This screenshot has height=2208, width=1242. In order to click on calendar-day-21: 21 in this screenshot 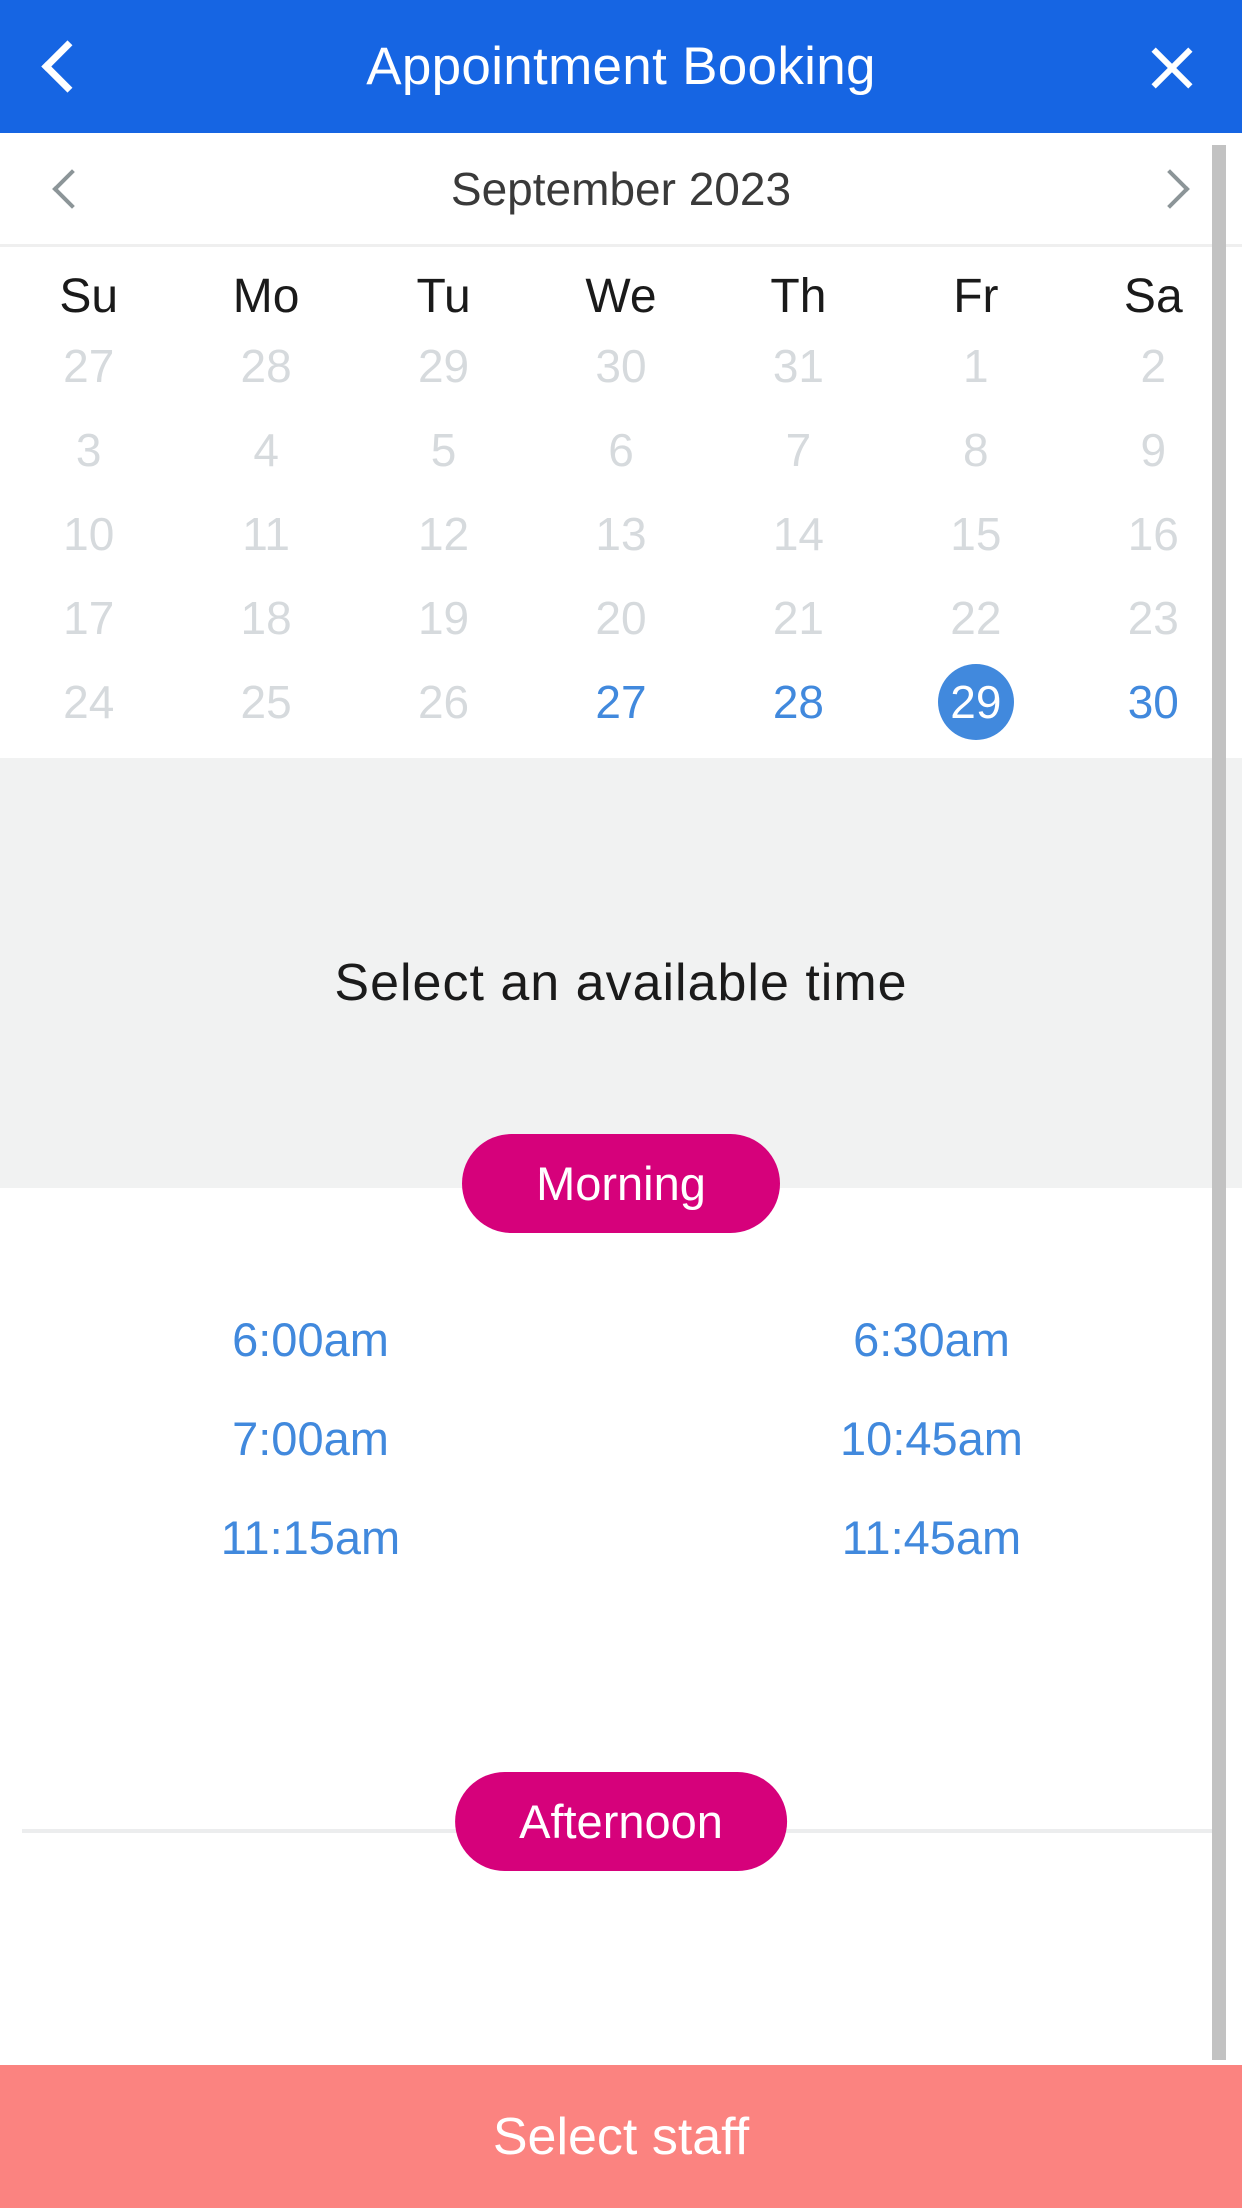, I will do `click(798, 618)`.